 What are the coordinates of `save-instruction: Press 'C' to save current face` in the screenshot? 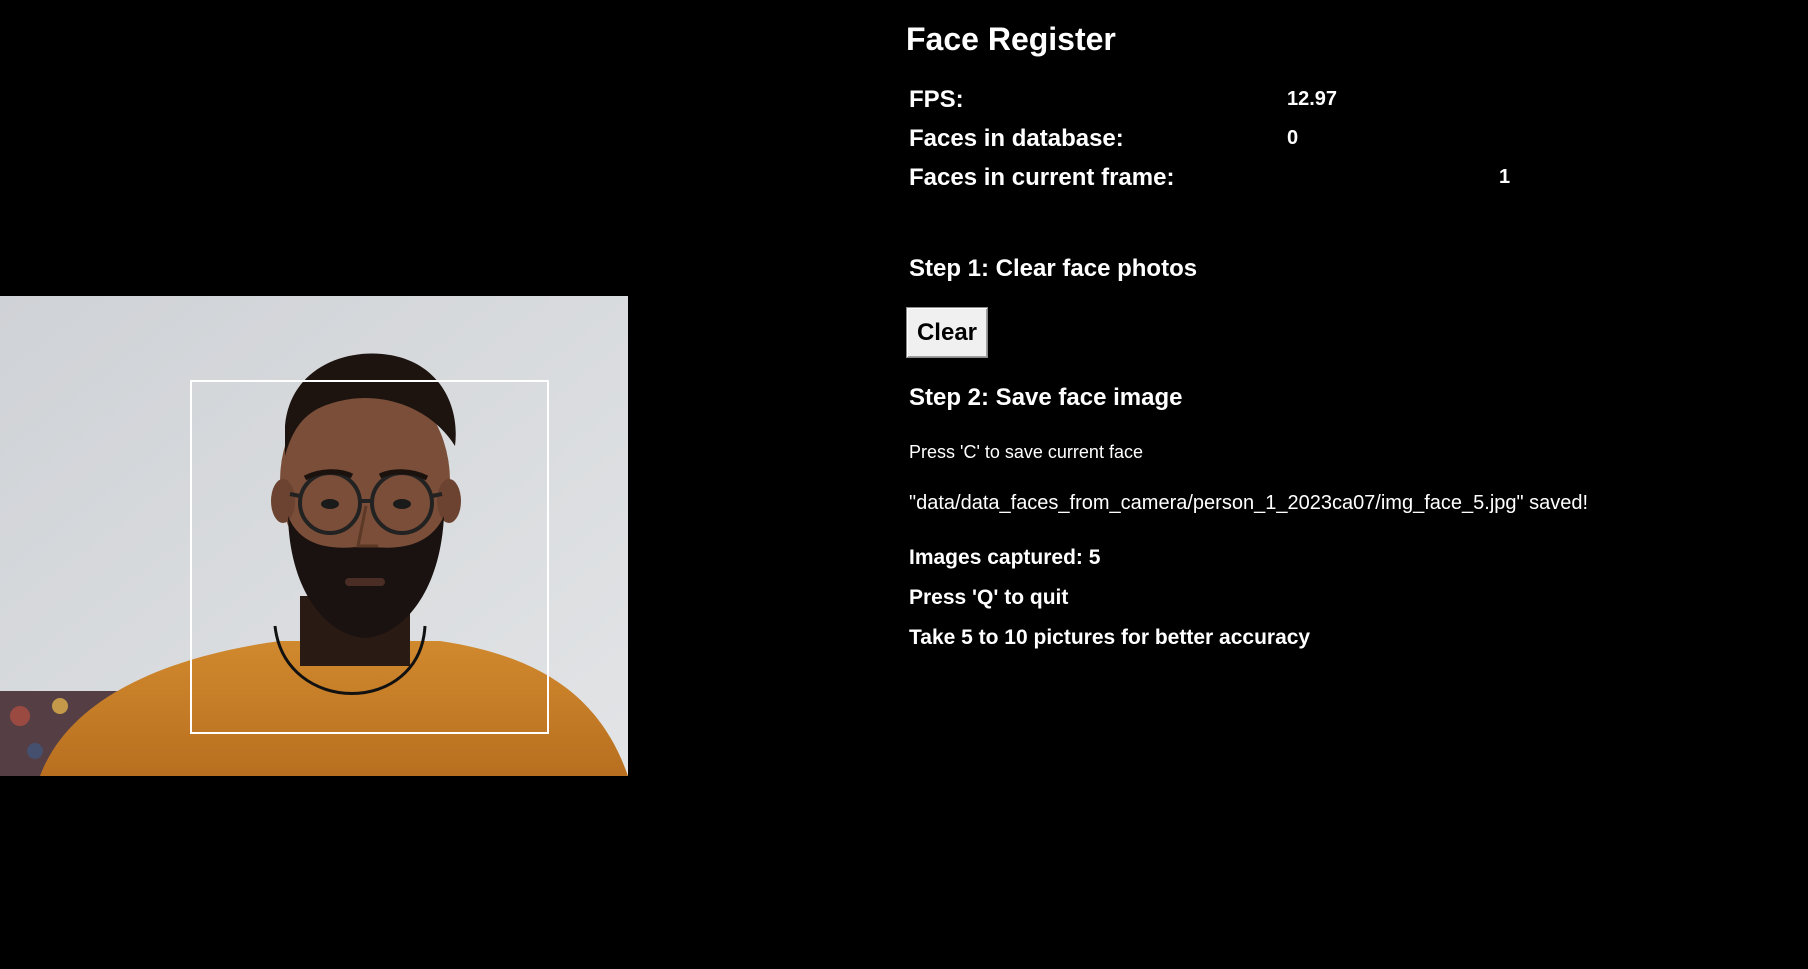 It's located at (1026, 452).